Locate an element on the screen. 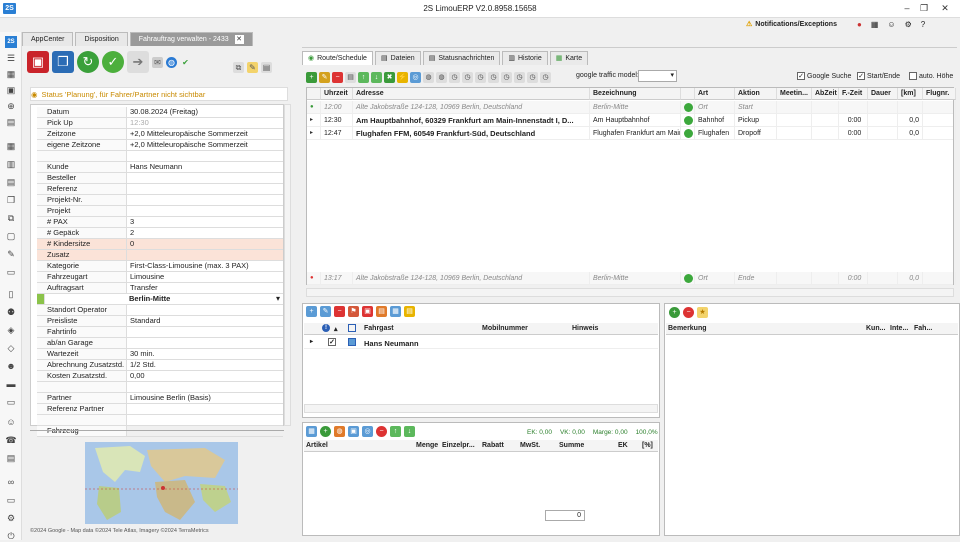 The image size is (960, 542). edit-stop-icon: ✎ is located at coordinates (324, 77).